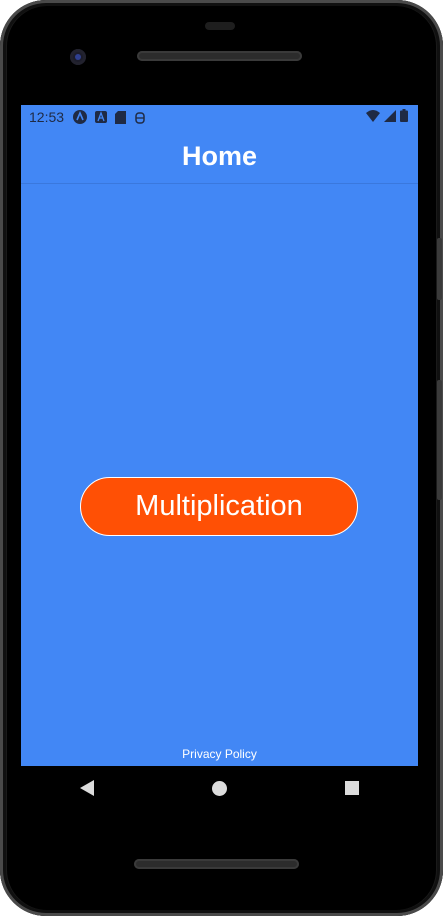 The width and height of the screenshot is (443, 916). What do you see at coordinates (219, 56) in the screenshot?
I see `top-speaker-grille` at bounding box center [219, 56].